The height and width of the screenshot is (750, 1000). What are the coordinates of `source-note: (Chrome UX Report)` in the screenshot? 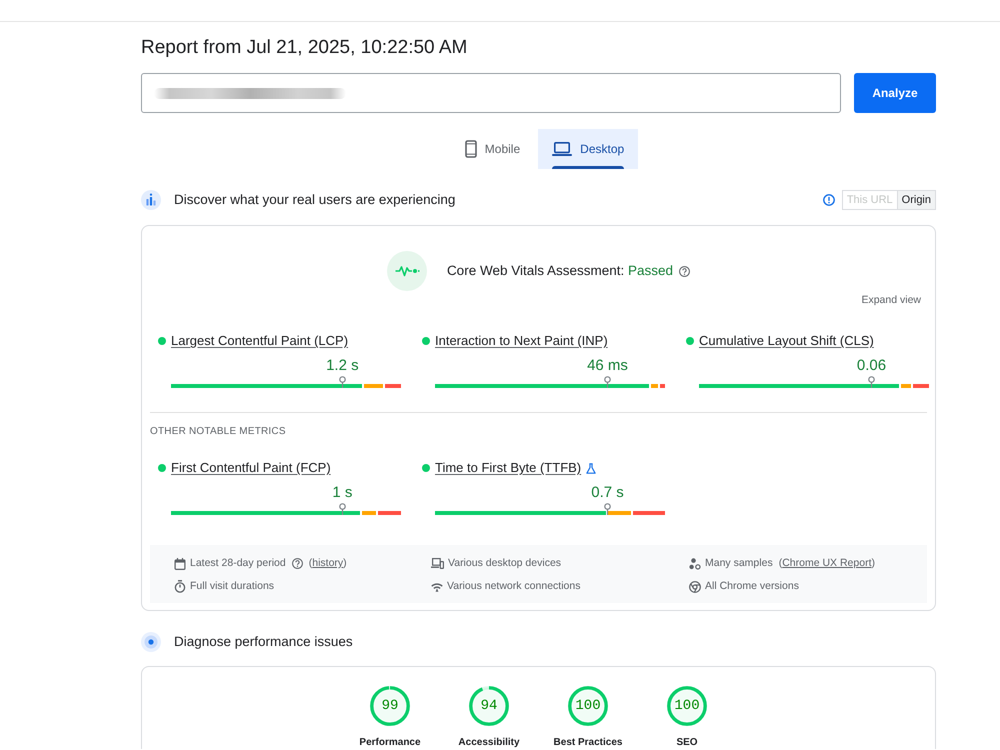 It's located at (826, 563).